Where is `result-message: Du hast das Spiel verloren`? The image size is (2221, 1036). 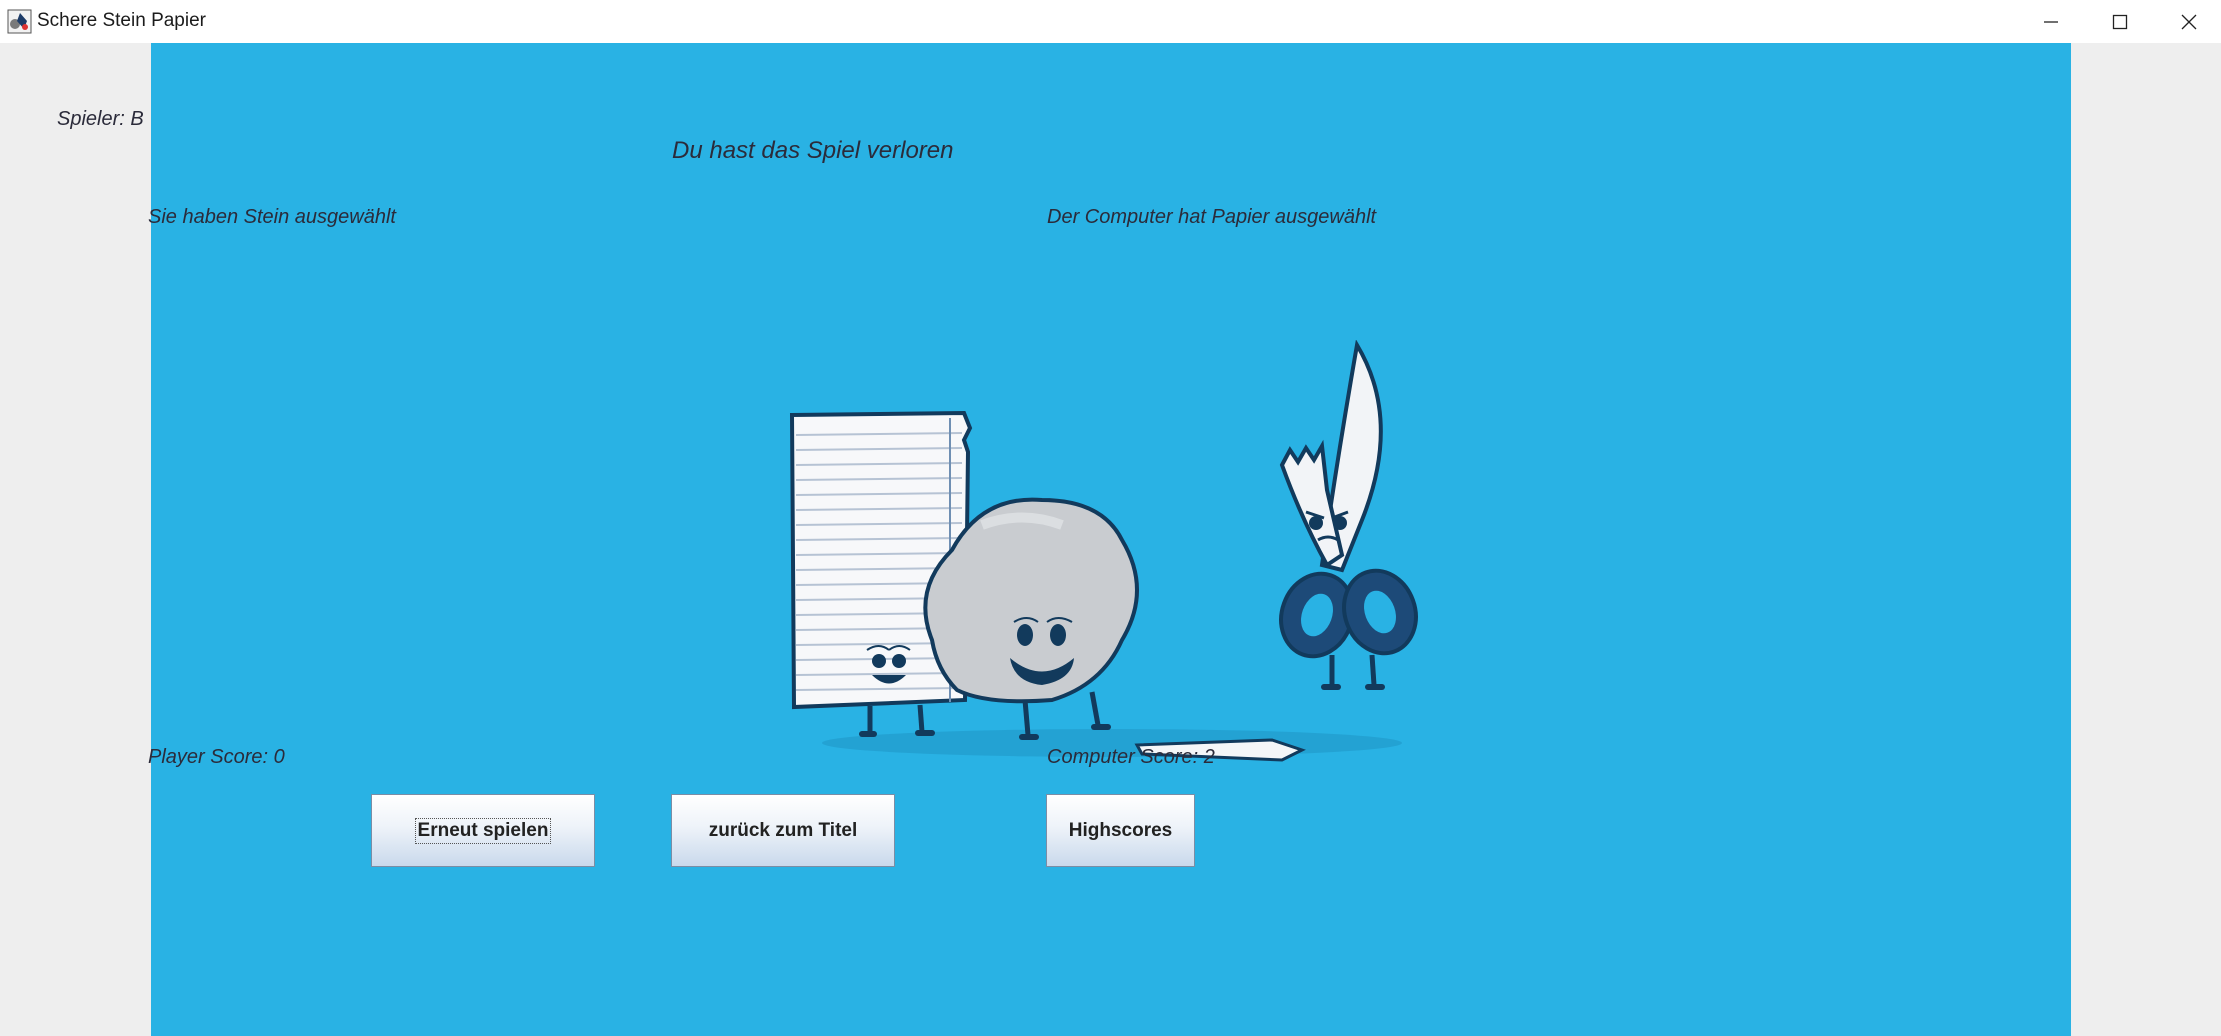 result-message: Du hast das Spiel verloren is located at coordinates (813, 150).